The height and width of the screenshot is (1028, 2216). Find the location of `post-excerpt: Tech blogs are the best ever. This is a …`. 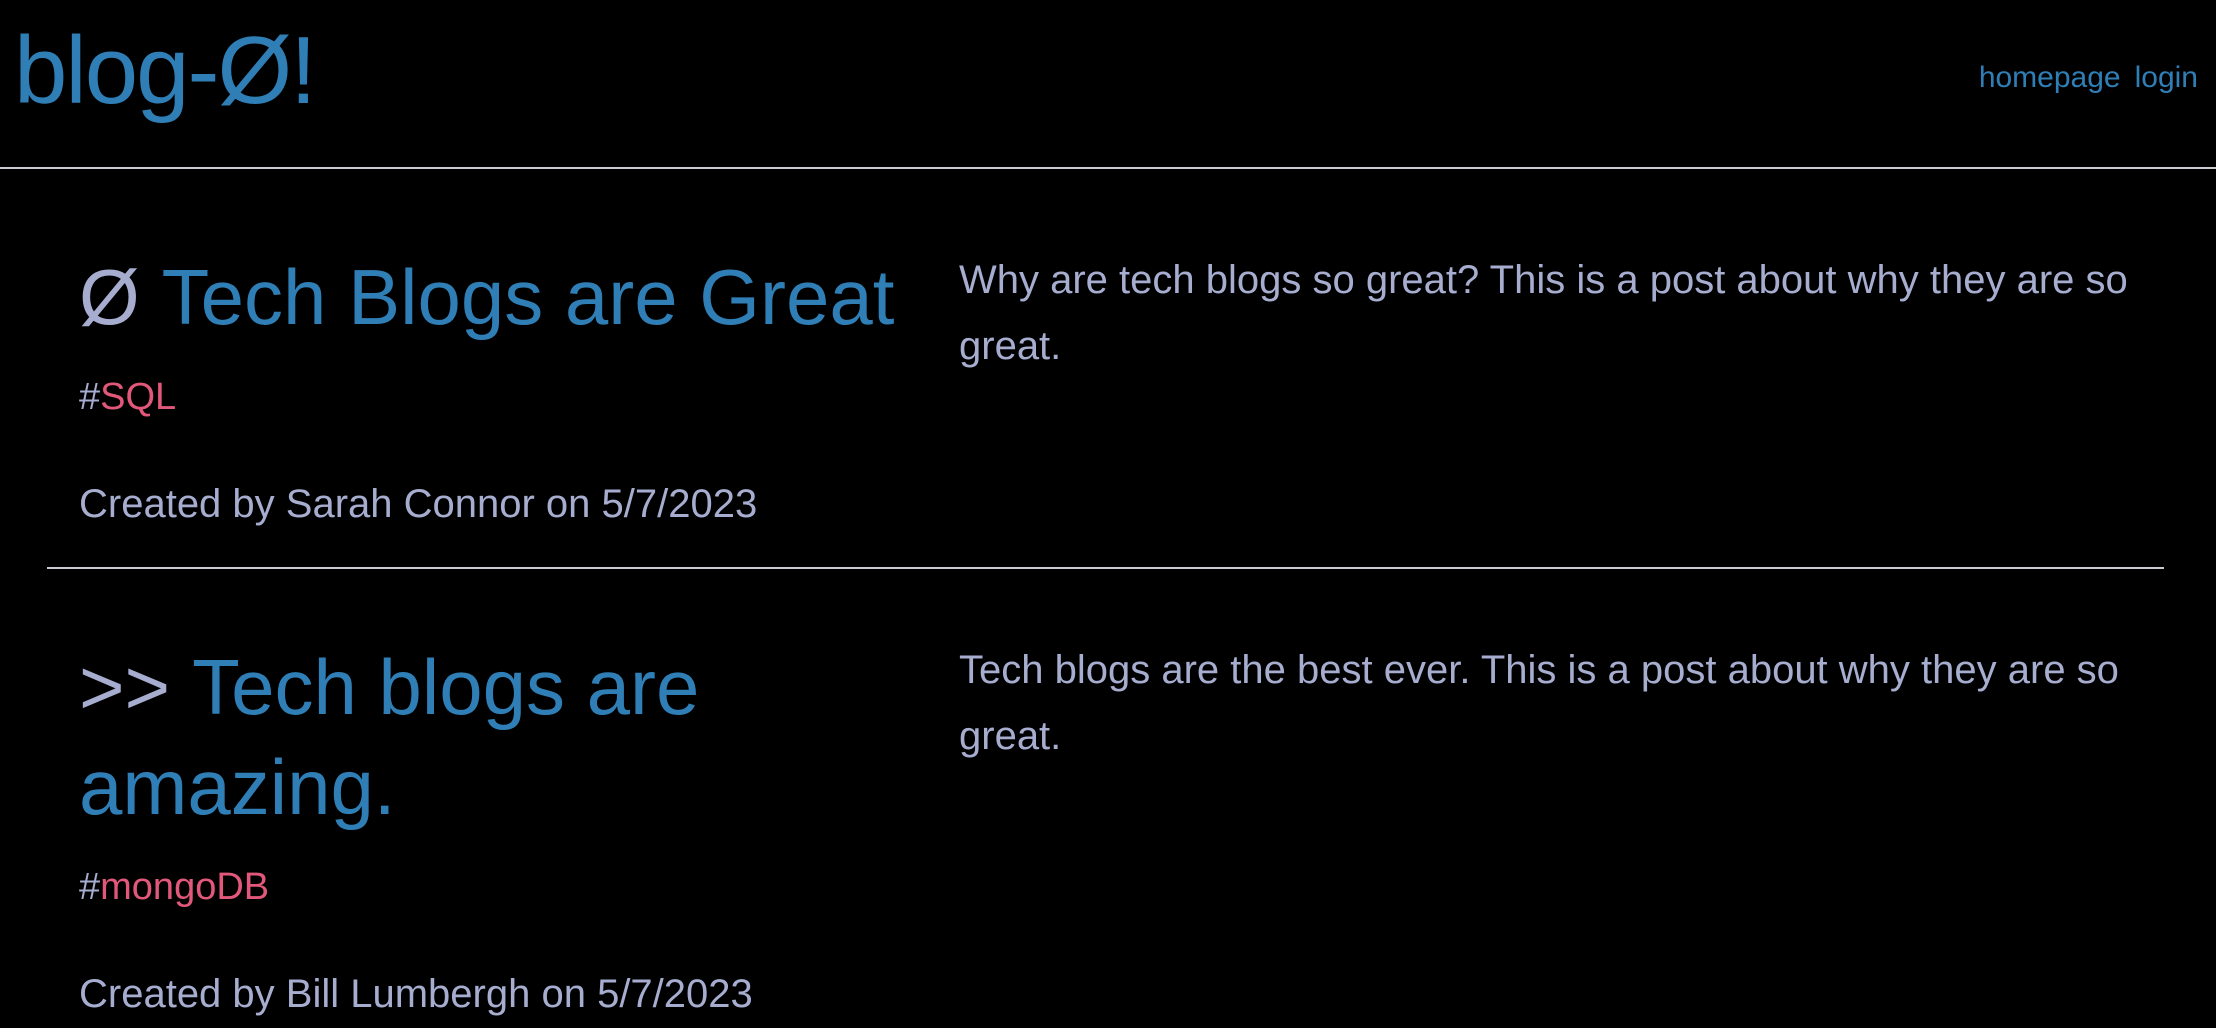

post-excerpt: Tech blogs are the best ever. This is a … is located at coordinates (1539, 703).